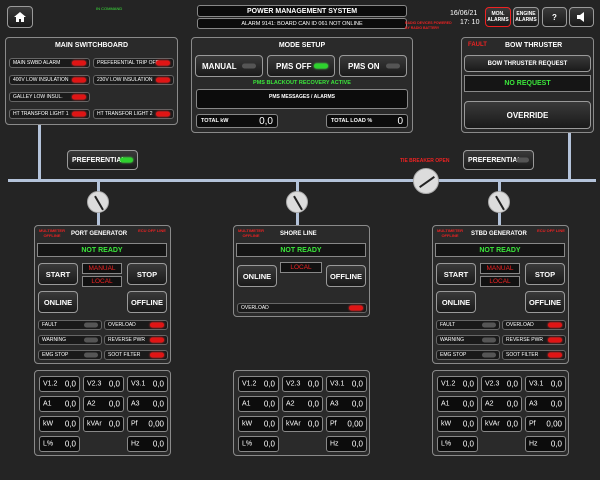  What do you see at coordinates (534, 325) in the screenshot?
I see `stbd-overload-alarm: OVERLOAD` at bounding box center [534, 325].